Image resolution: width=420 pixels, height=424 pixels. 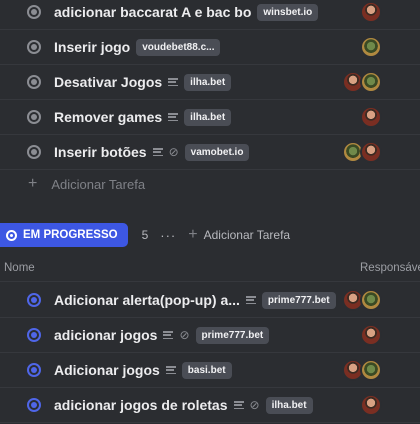 I want to click on task-title-group: Desativar Jogos ilha.bet, so click(x=143, y=82).